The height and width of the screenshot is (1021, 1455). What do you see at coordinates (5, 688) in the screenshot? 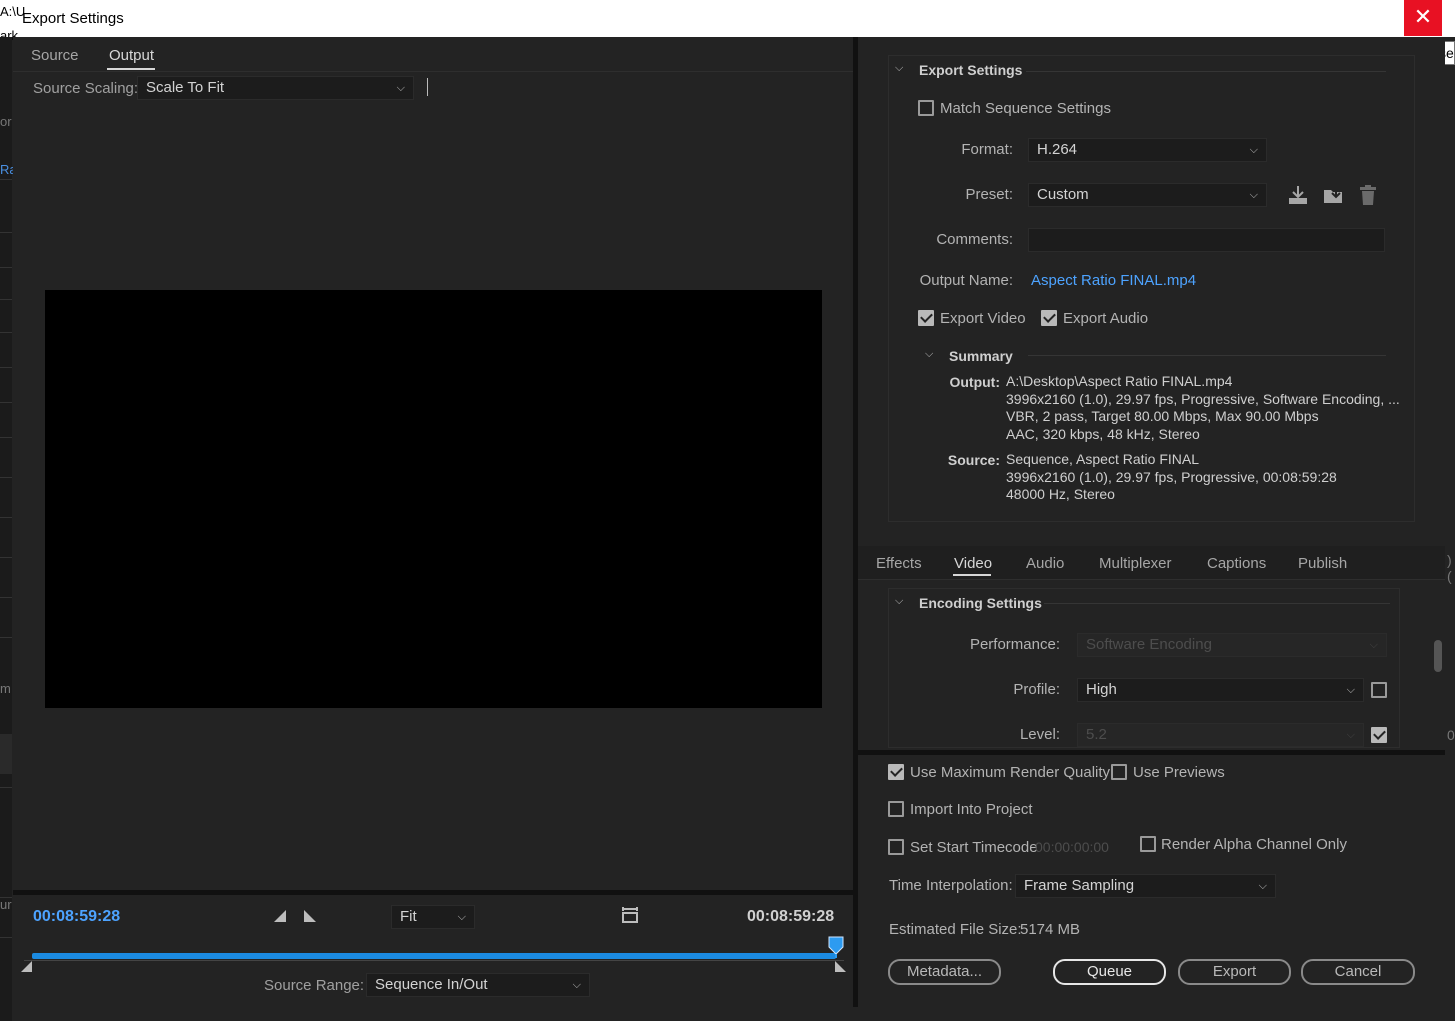
I see `background-window-fragment: m` at bounding box center [5, 688].